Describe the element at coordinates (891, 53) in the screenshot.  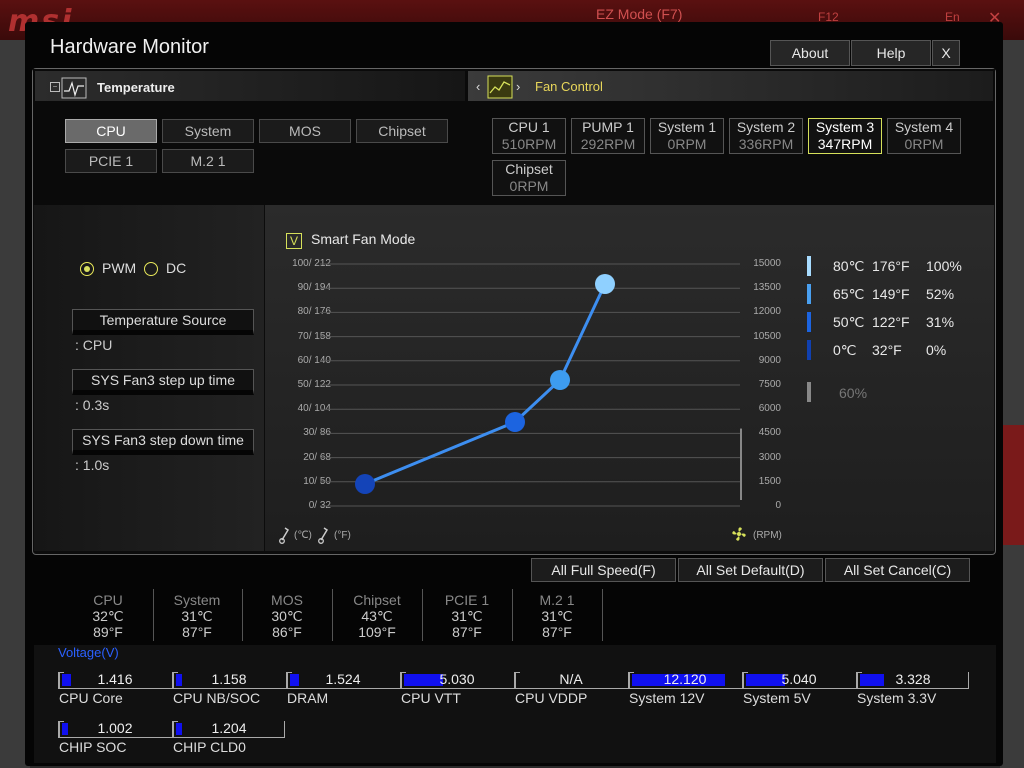
I see `help-button: Help` at that location.